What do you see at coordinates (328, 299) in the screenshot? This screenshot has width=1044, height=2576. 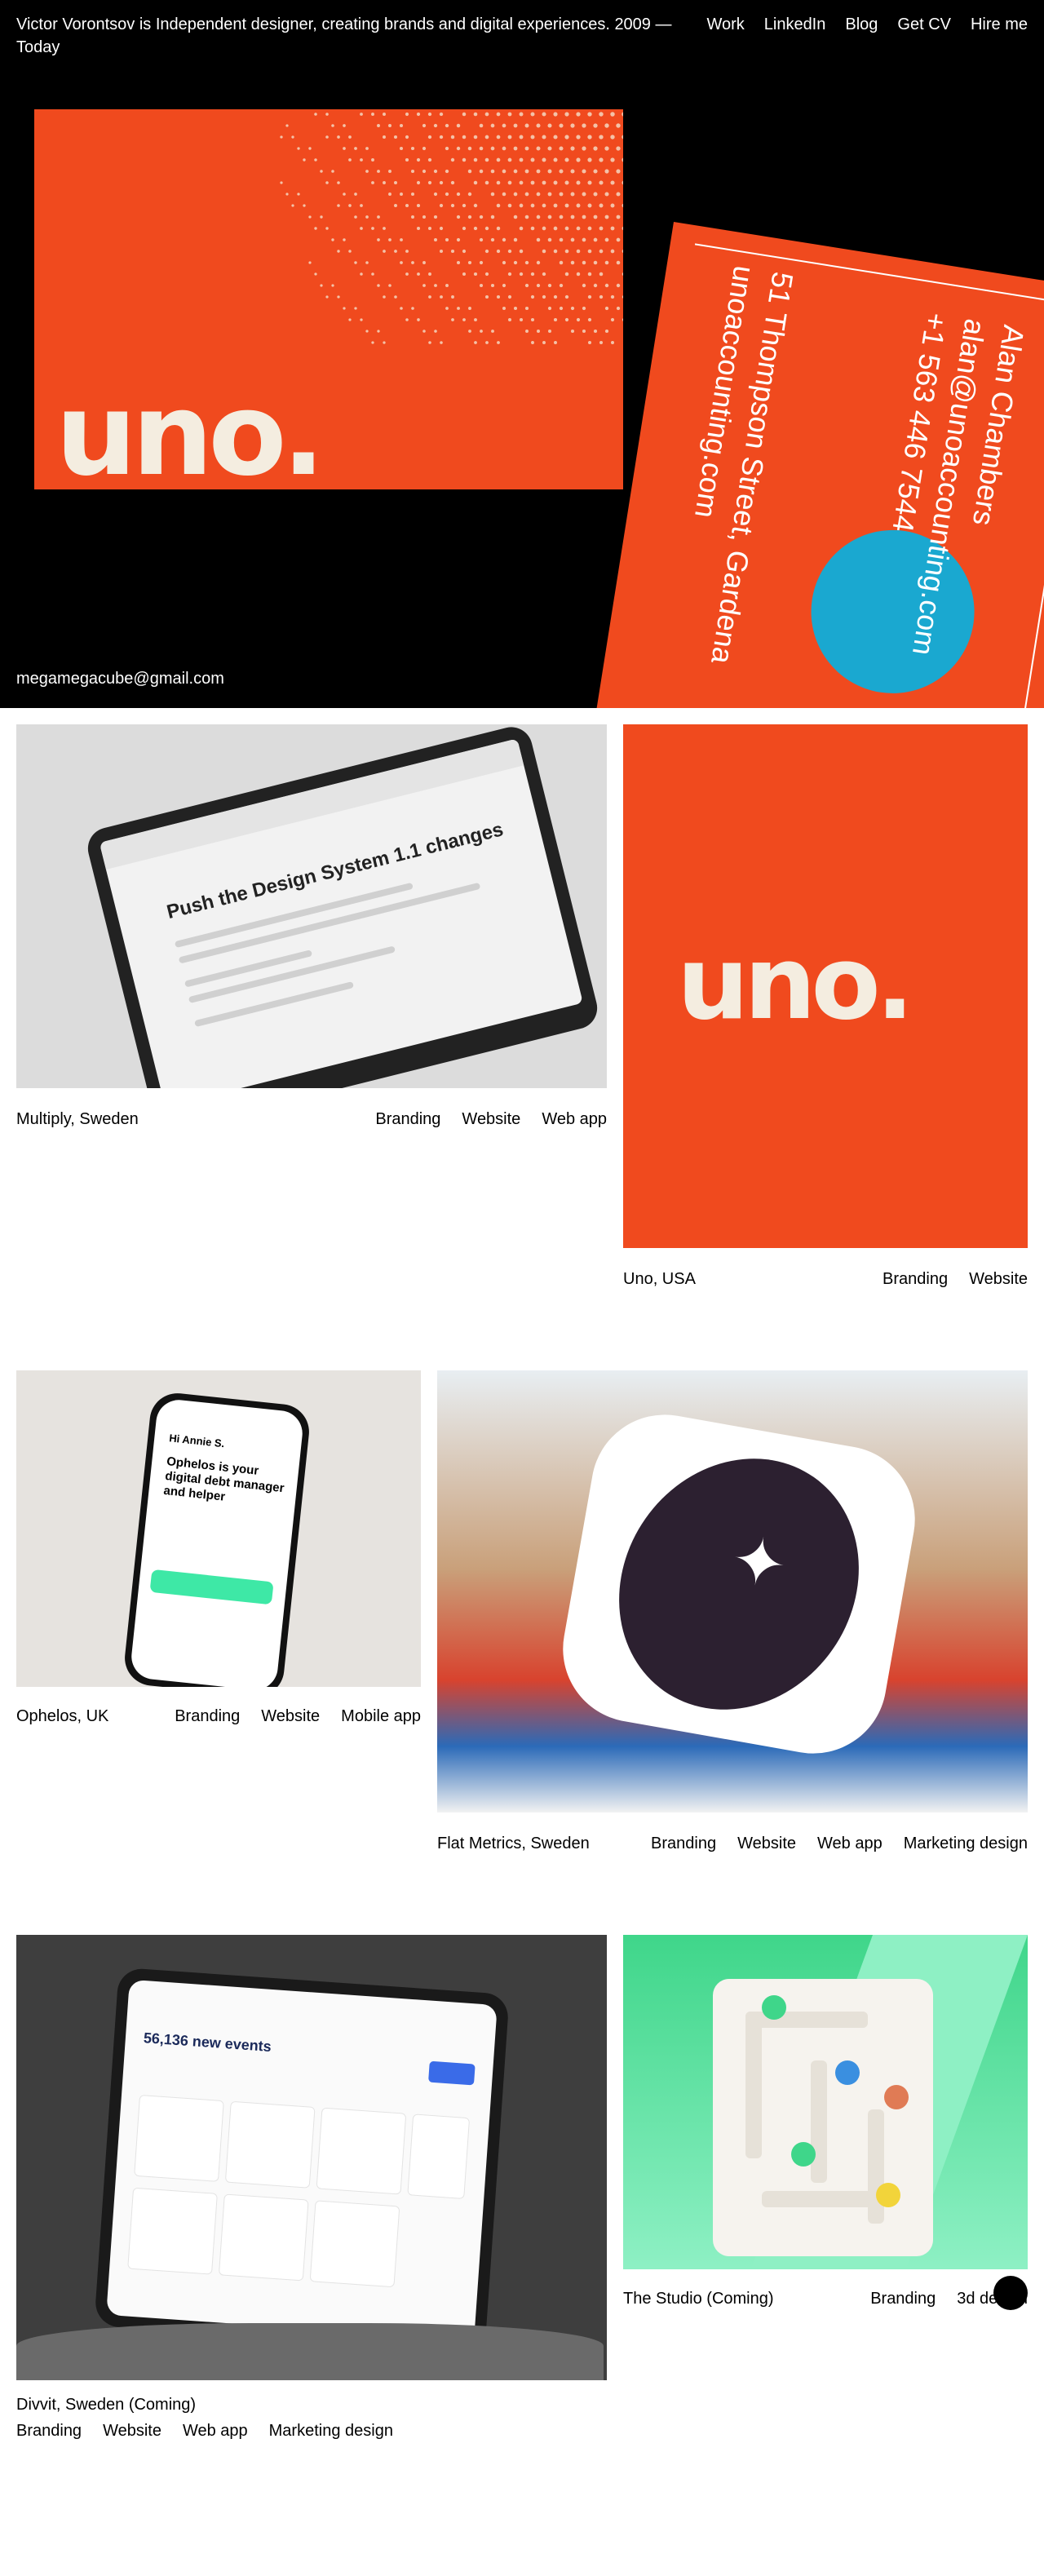 I see `uno-card-front: uno.` at bounding box center [328, 299].